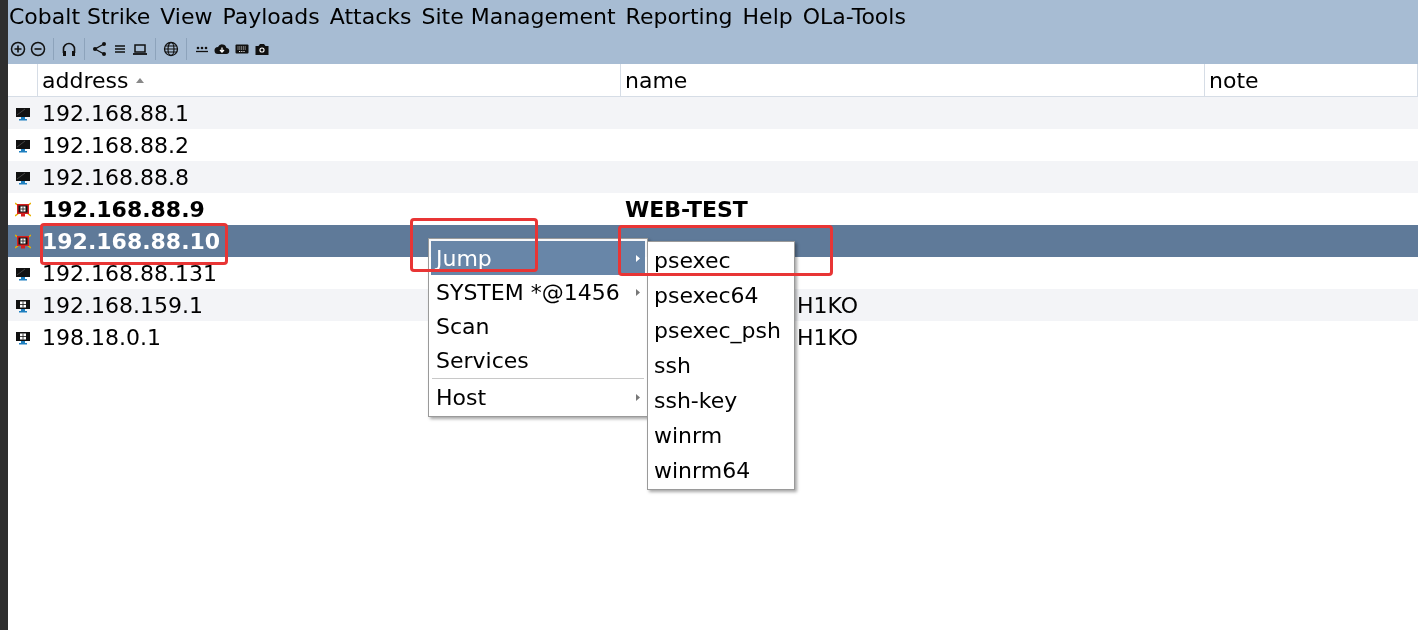 This screenshot has height=630, width=1418. Describe the element at coordinates (171, 49) in the screenshot. I see `globe-icon` at that location.